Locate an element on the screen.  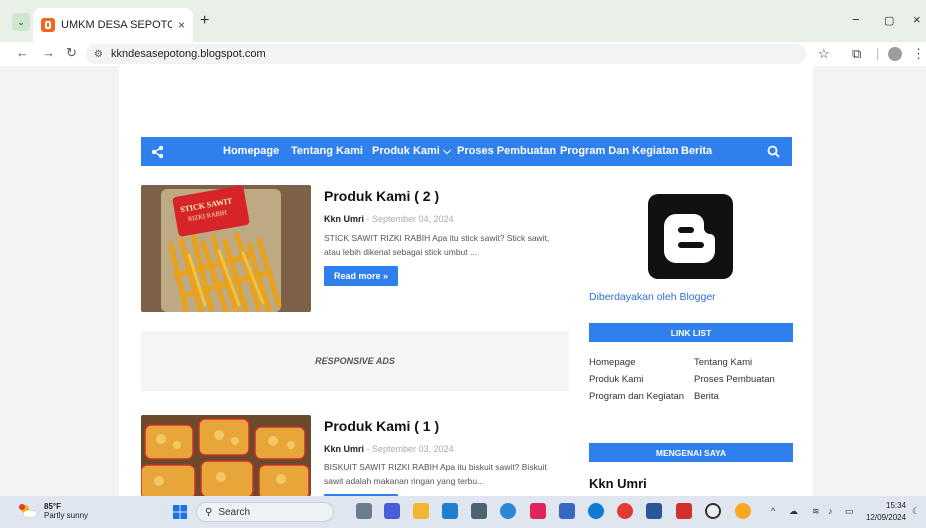
read-more-button: Read more » is located at coordinates (361, 276).